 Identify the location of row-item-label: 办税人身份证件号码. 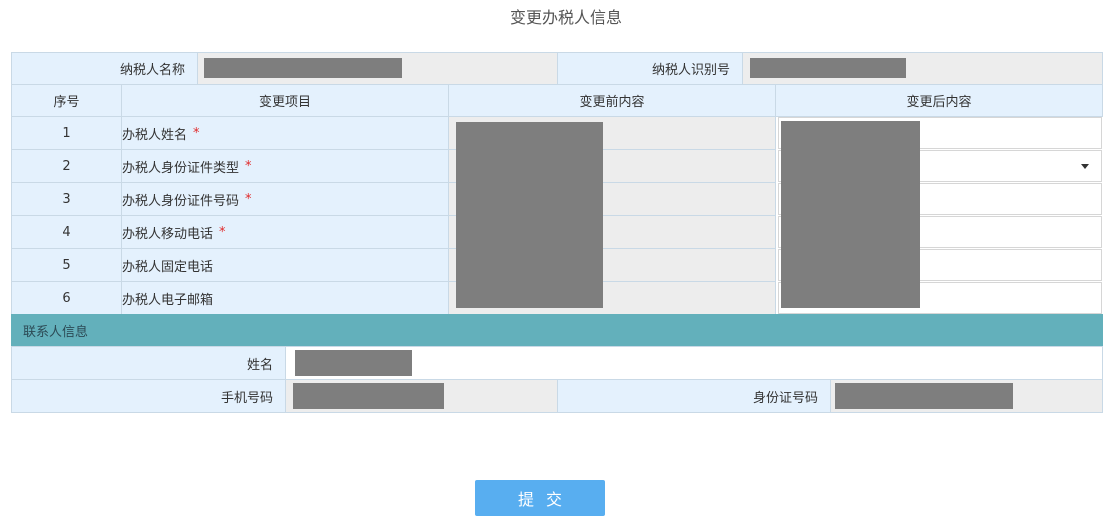
(181, 201).